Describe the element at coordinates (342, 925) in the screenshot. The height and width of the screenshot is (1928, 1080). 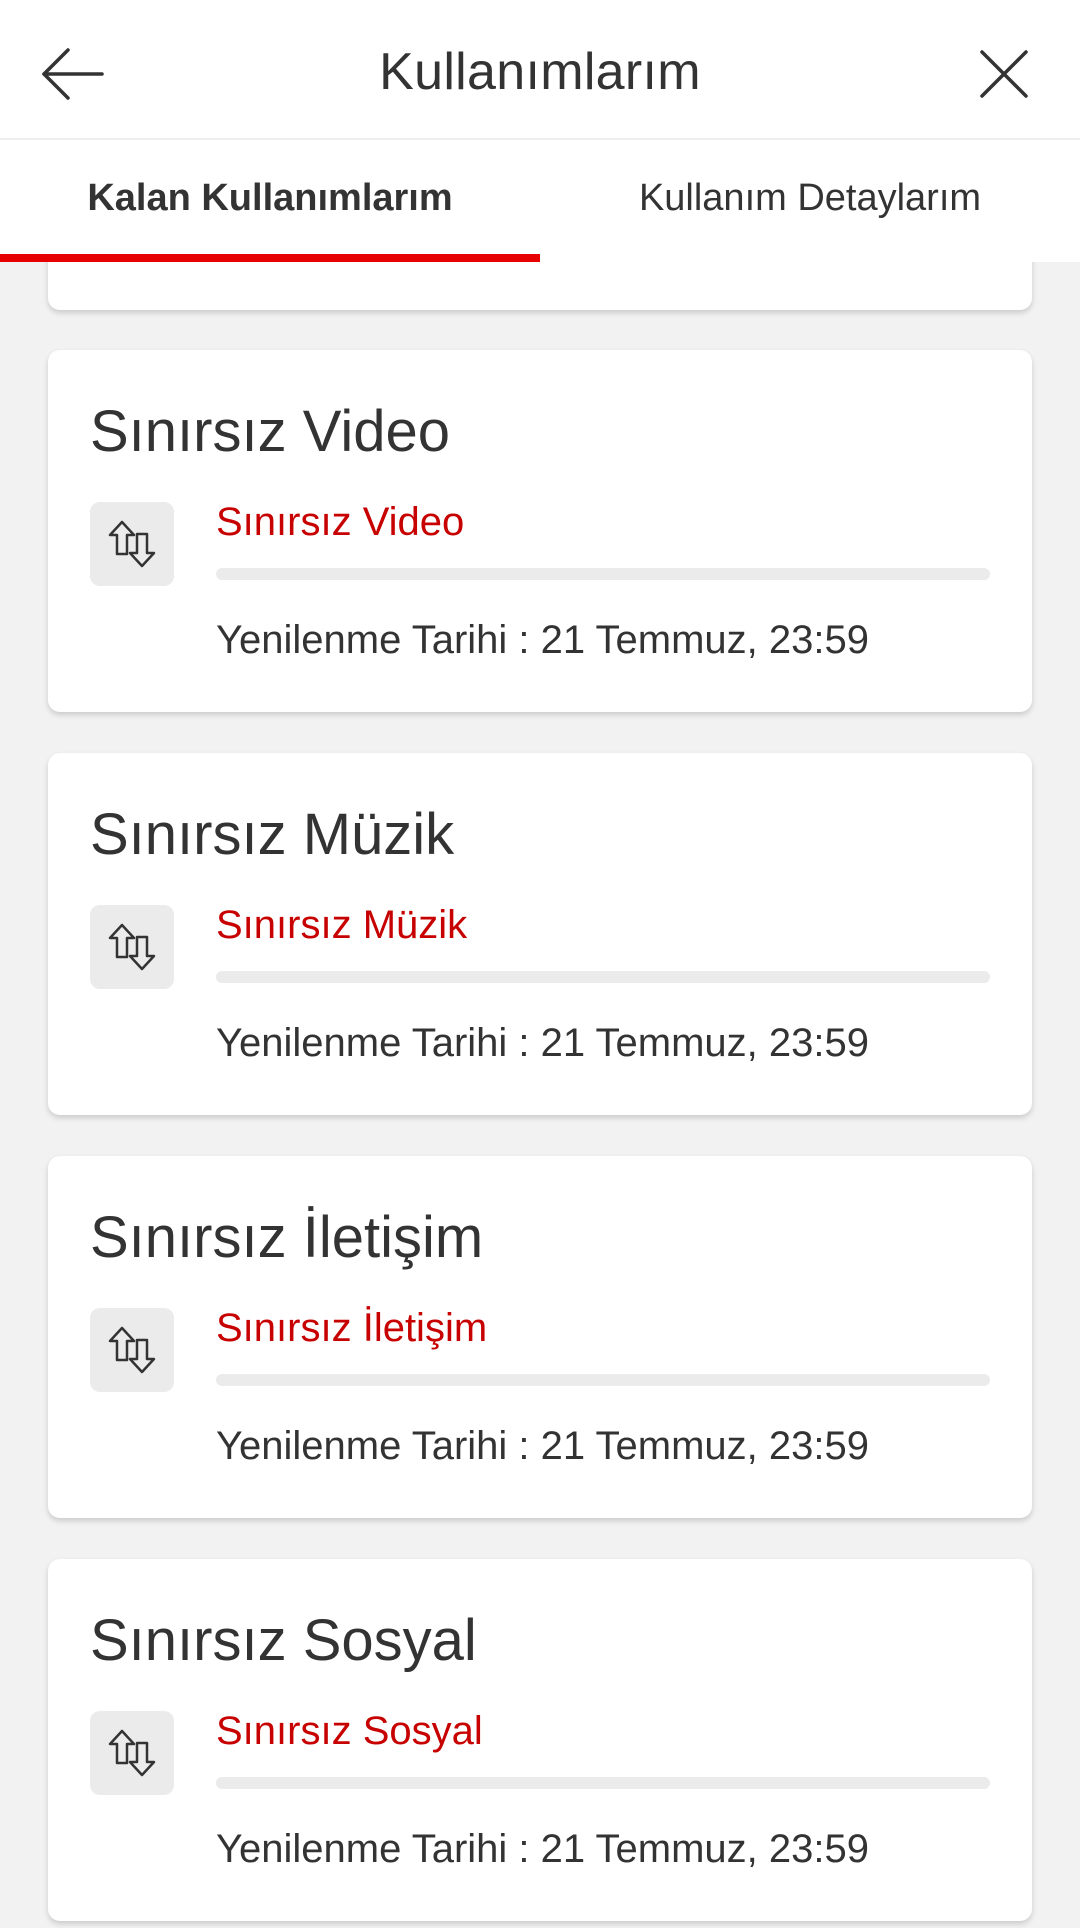
I see `usage-name: Sınırsız Müzik` at that location.